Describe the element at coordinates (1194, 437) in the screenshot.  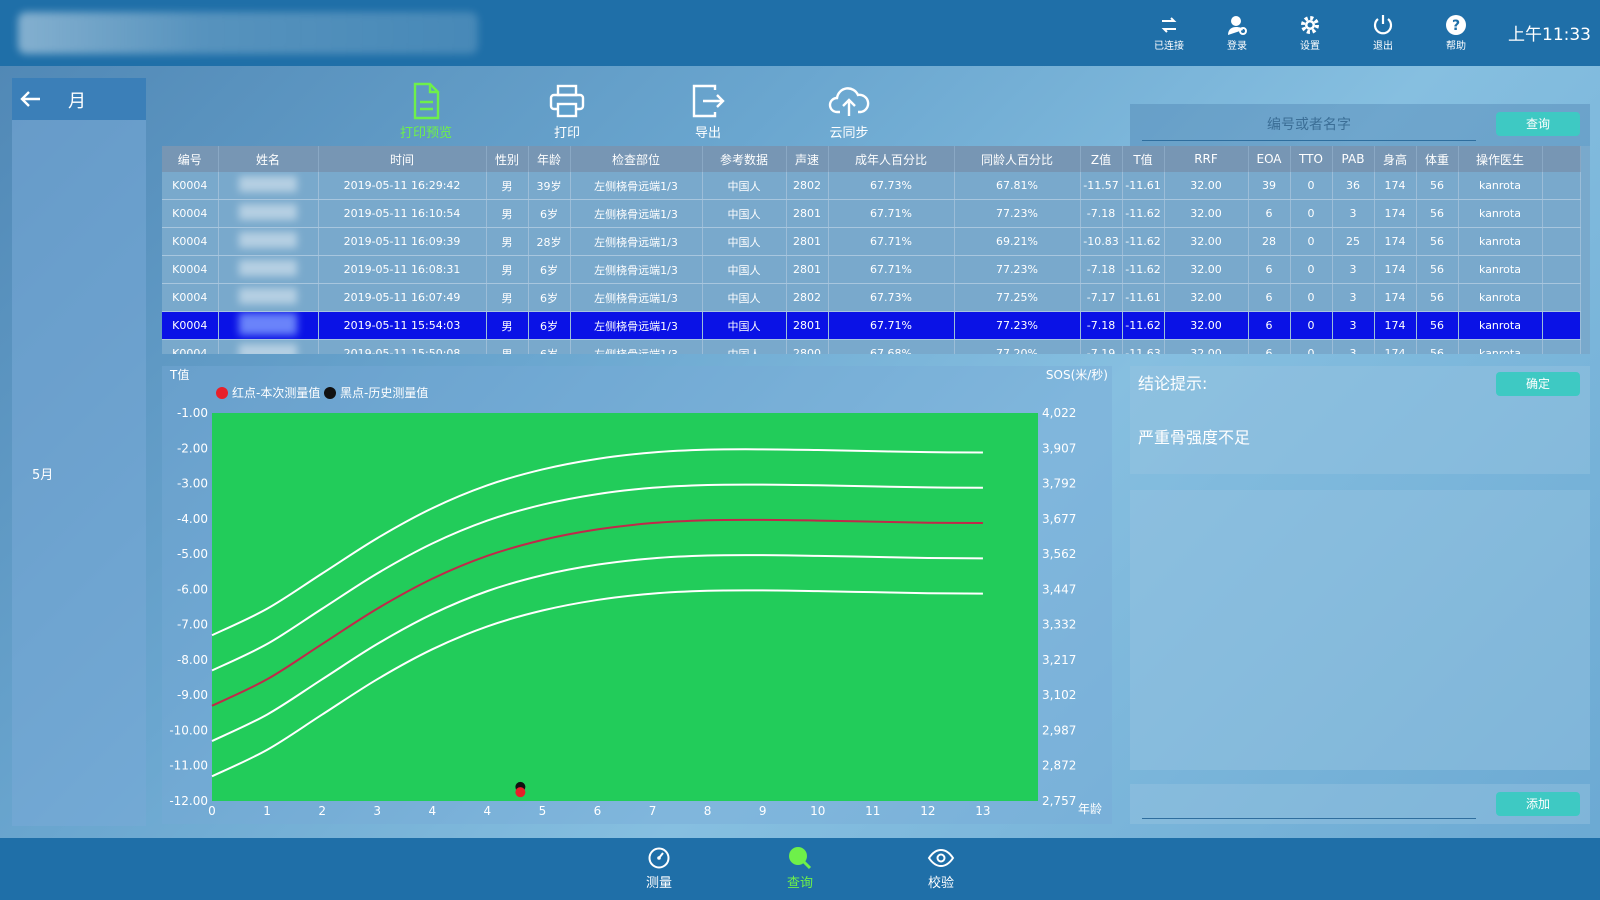
I see `conclusion-text: 严重骨强度不足` at that location.